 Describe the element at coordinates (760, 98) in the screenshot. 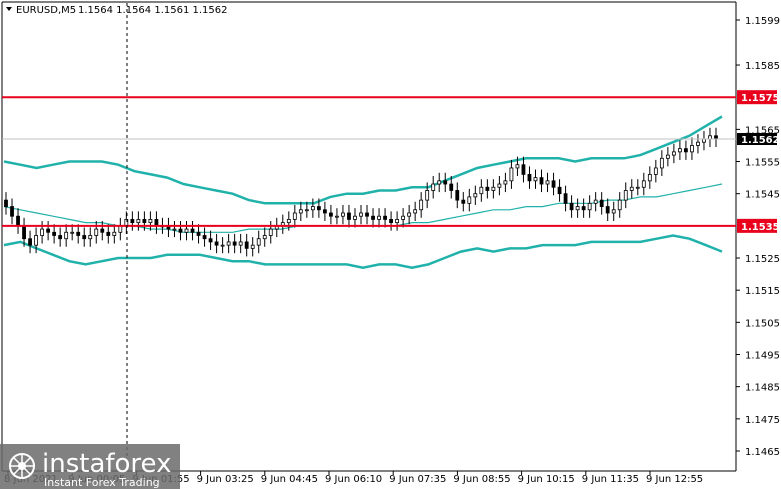

I see `level-label: 1.1575` at that location.